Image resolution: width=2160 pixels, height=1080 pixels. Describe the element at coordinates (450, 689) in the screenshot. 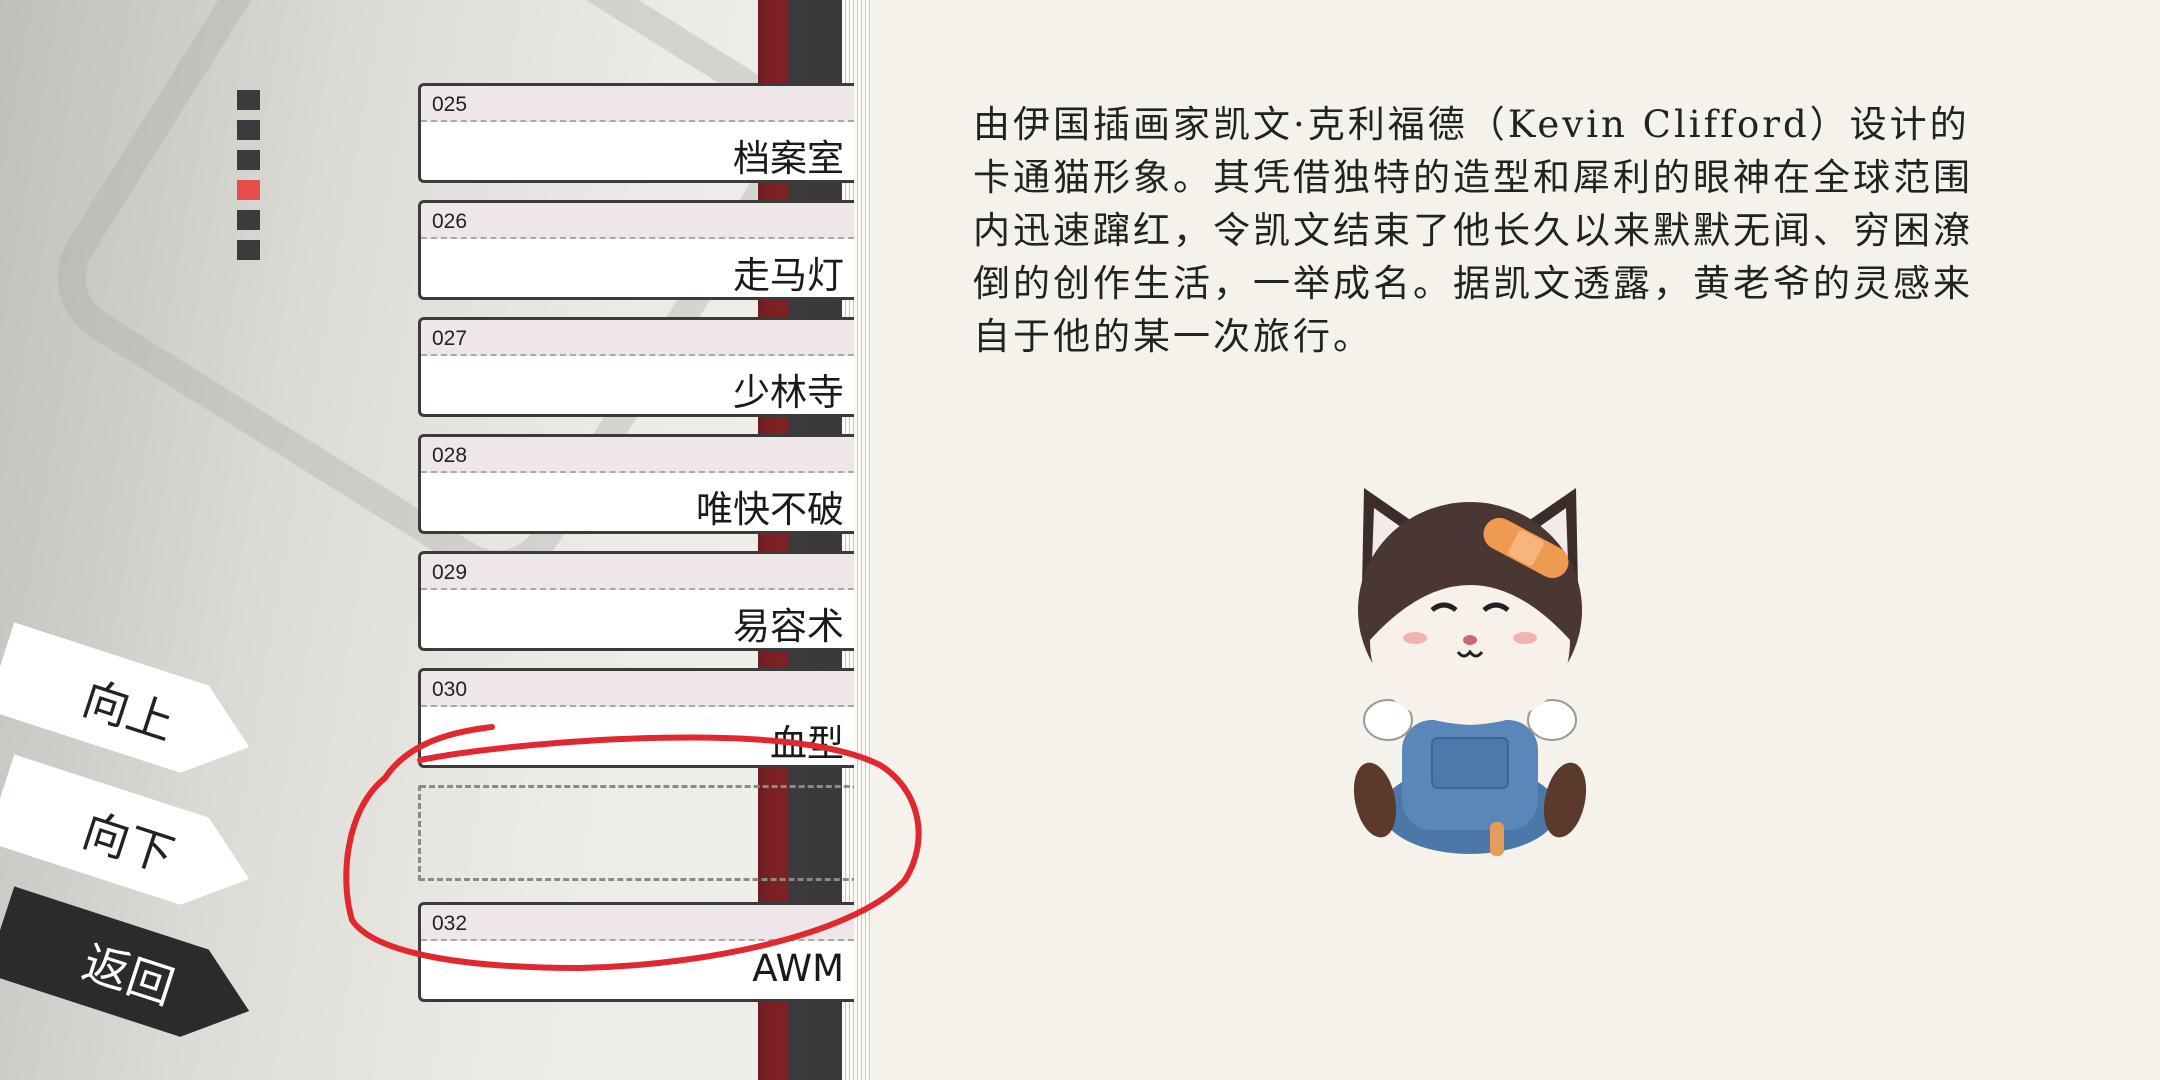

I see `item-number: 030` at that location.